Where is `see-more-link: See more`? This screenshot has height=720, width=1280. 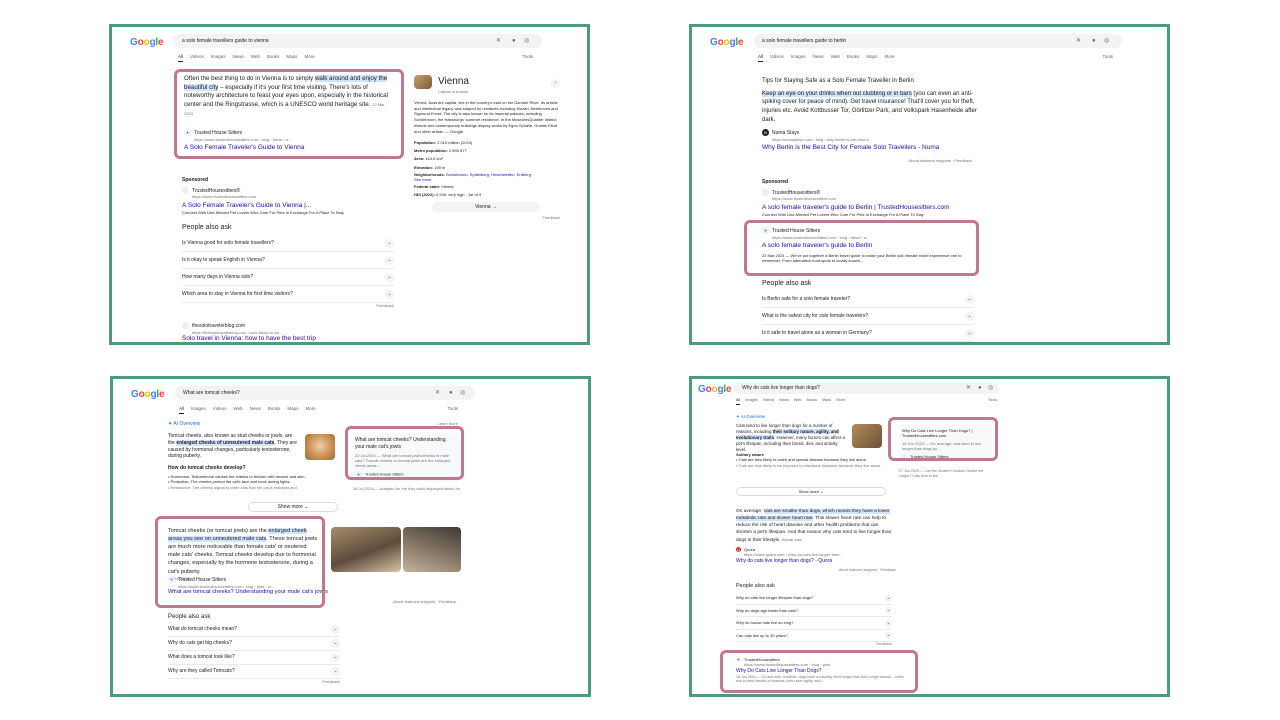 see-more-link: See more is located at coordinates (422, 179).